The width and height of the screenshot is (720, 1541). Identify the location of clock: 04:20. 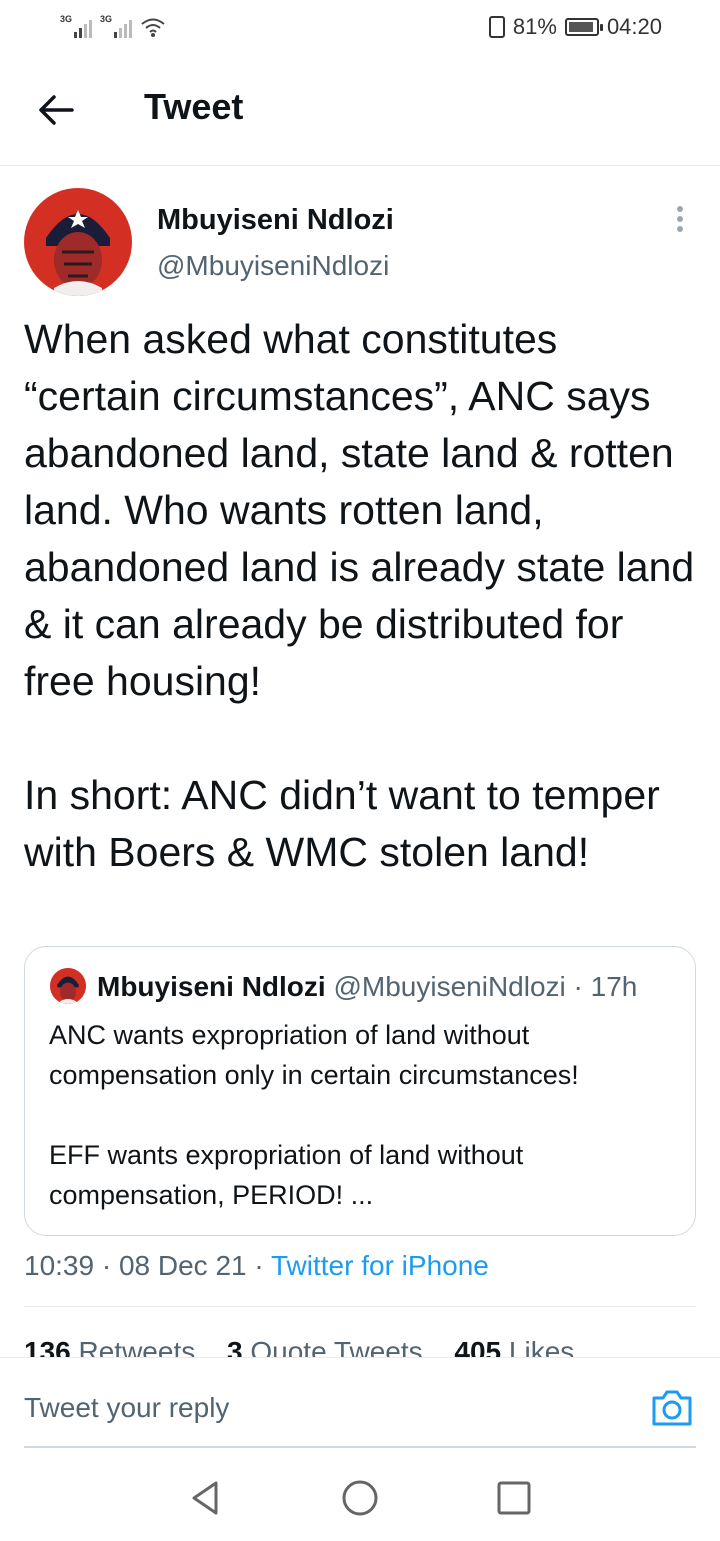
(634, 26).